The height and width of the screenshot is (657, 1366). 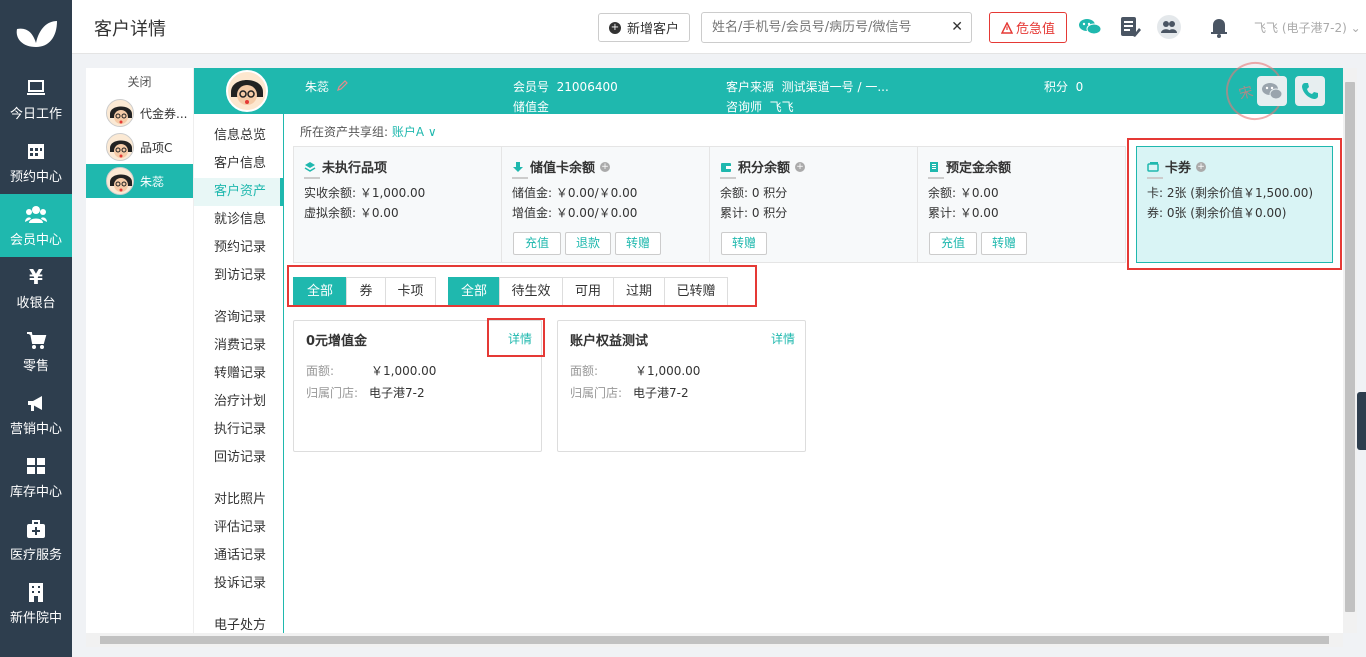 What do you see at coordinates (588, 243) in the screenshot?
I see `refund-button: 退款` at bounding box center [588, 243].